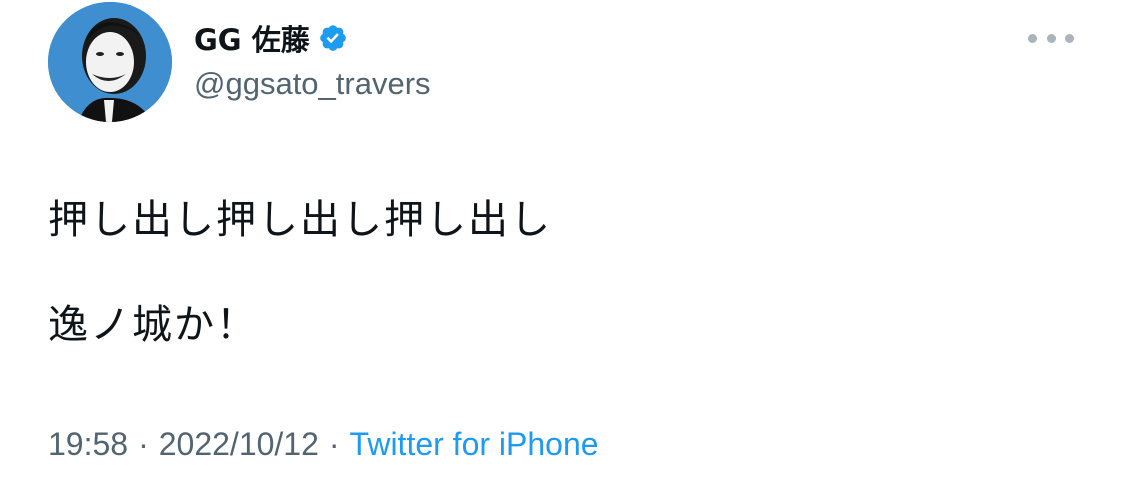 This screenshot has height=494, width=1124. I want to click on avatar, so click(110, 62).